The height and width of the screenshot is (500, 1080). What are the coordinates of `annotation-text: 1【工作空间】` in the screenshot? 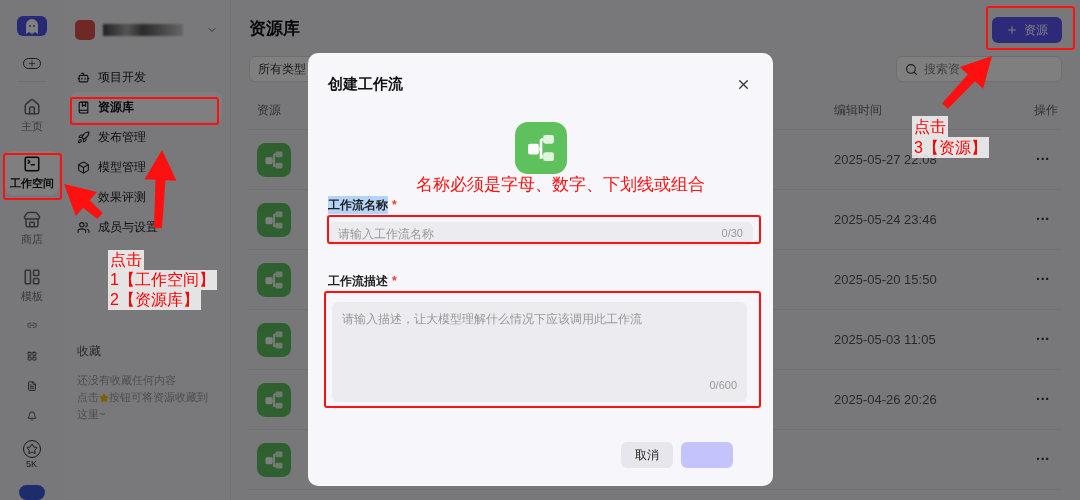 It's located at (162, 280).